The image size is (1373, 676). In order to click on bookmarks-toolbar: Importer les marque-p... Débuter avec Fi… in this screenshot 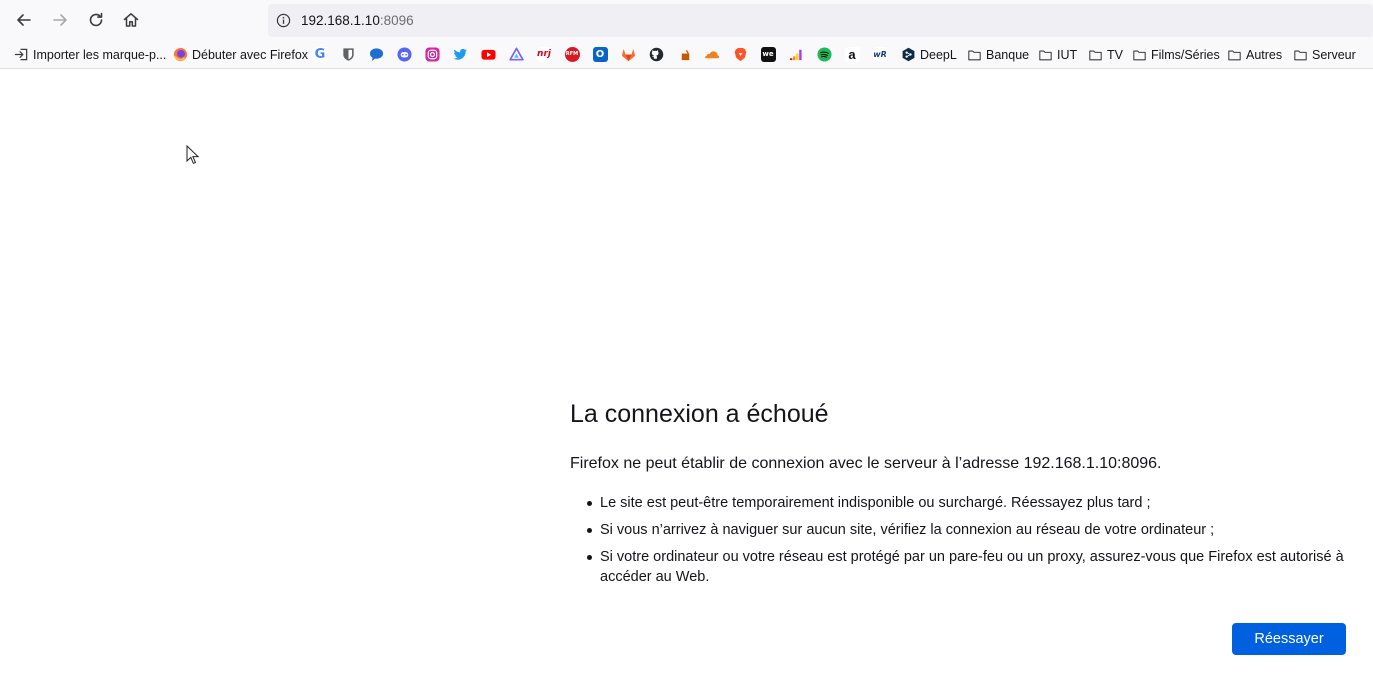, I will do `click(686, 54)`.